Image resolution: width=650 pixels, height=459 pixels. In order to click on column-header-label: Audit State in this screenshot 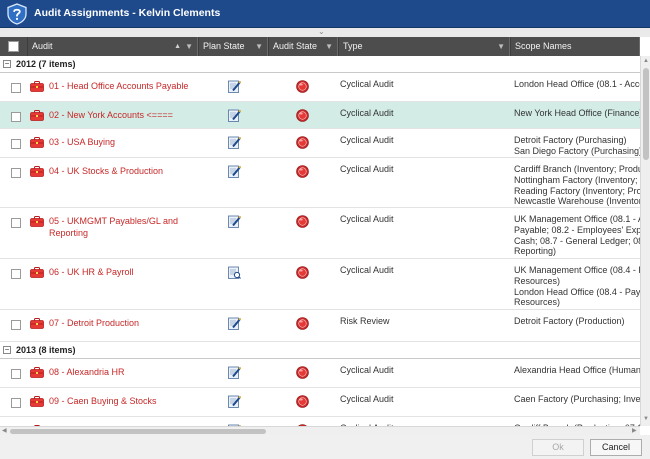, I will do `click(295, 46)`.